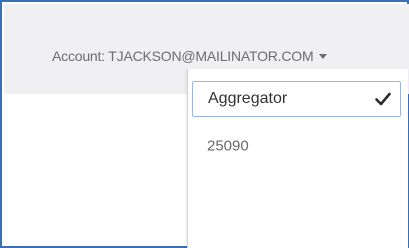 The width and height of the screenshot is (409, 248). Describe the element at coordinates (183, 56) in the screenshot. I see `account-label: Account: TJACKSON@MAILINATOR.COM` at that location.